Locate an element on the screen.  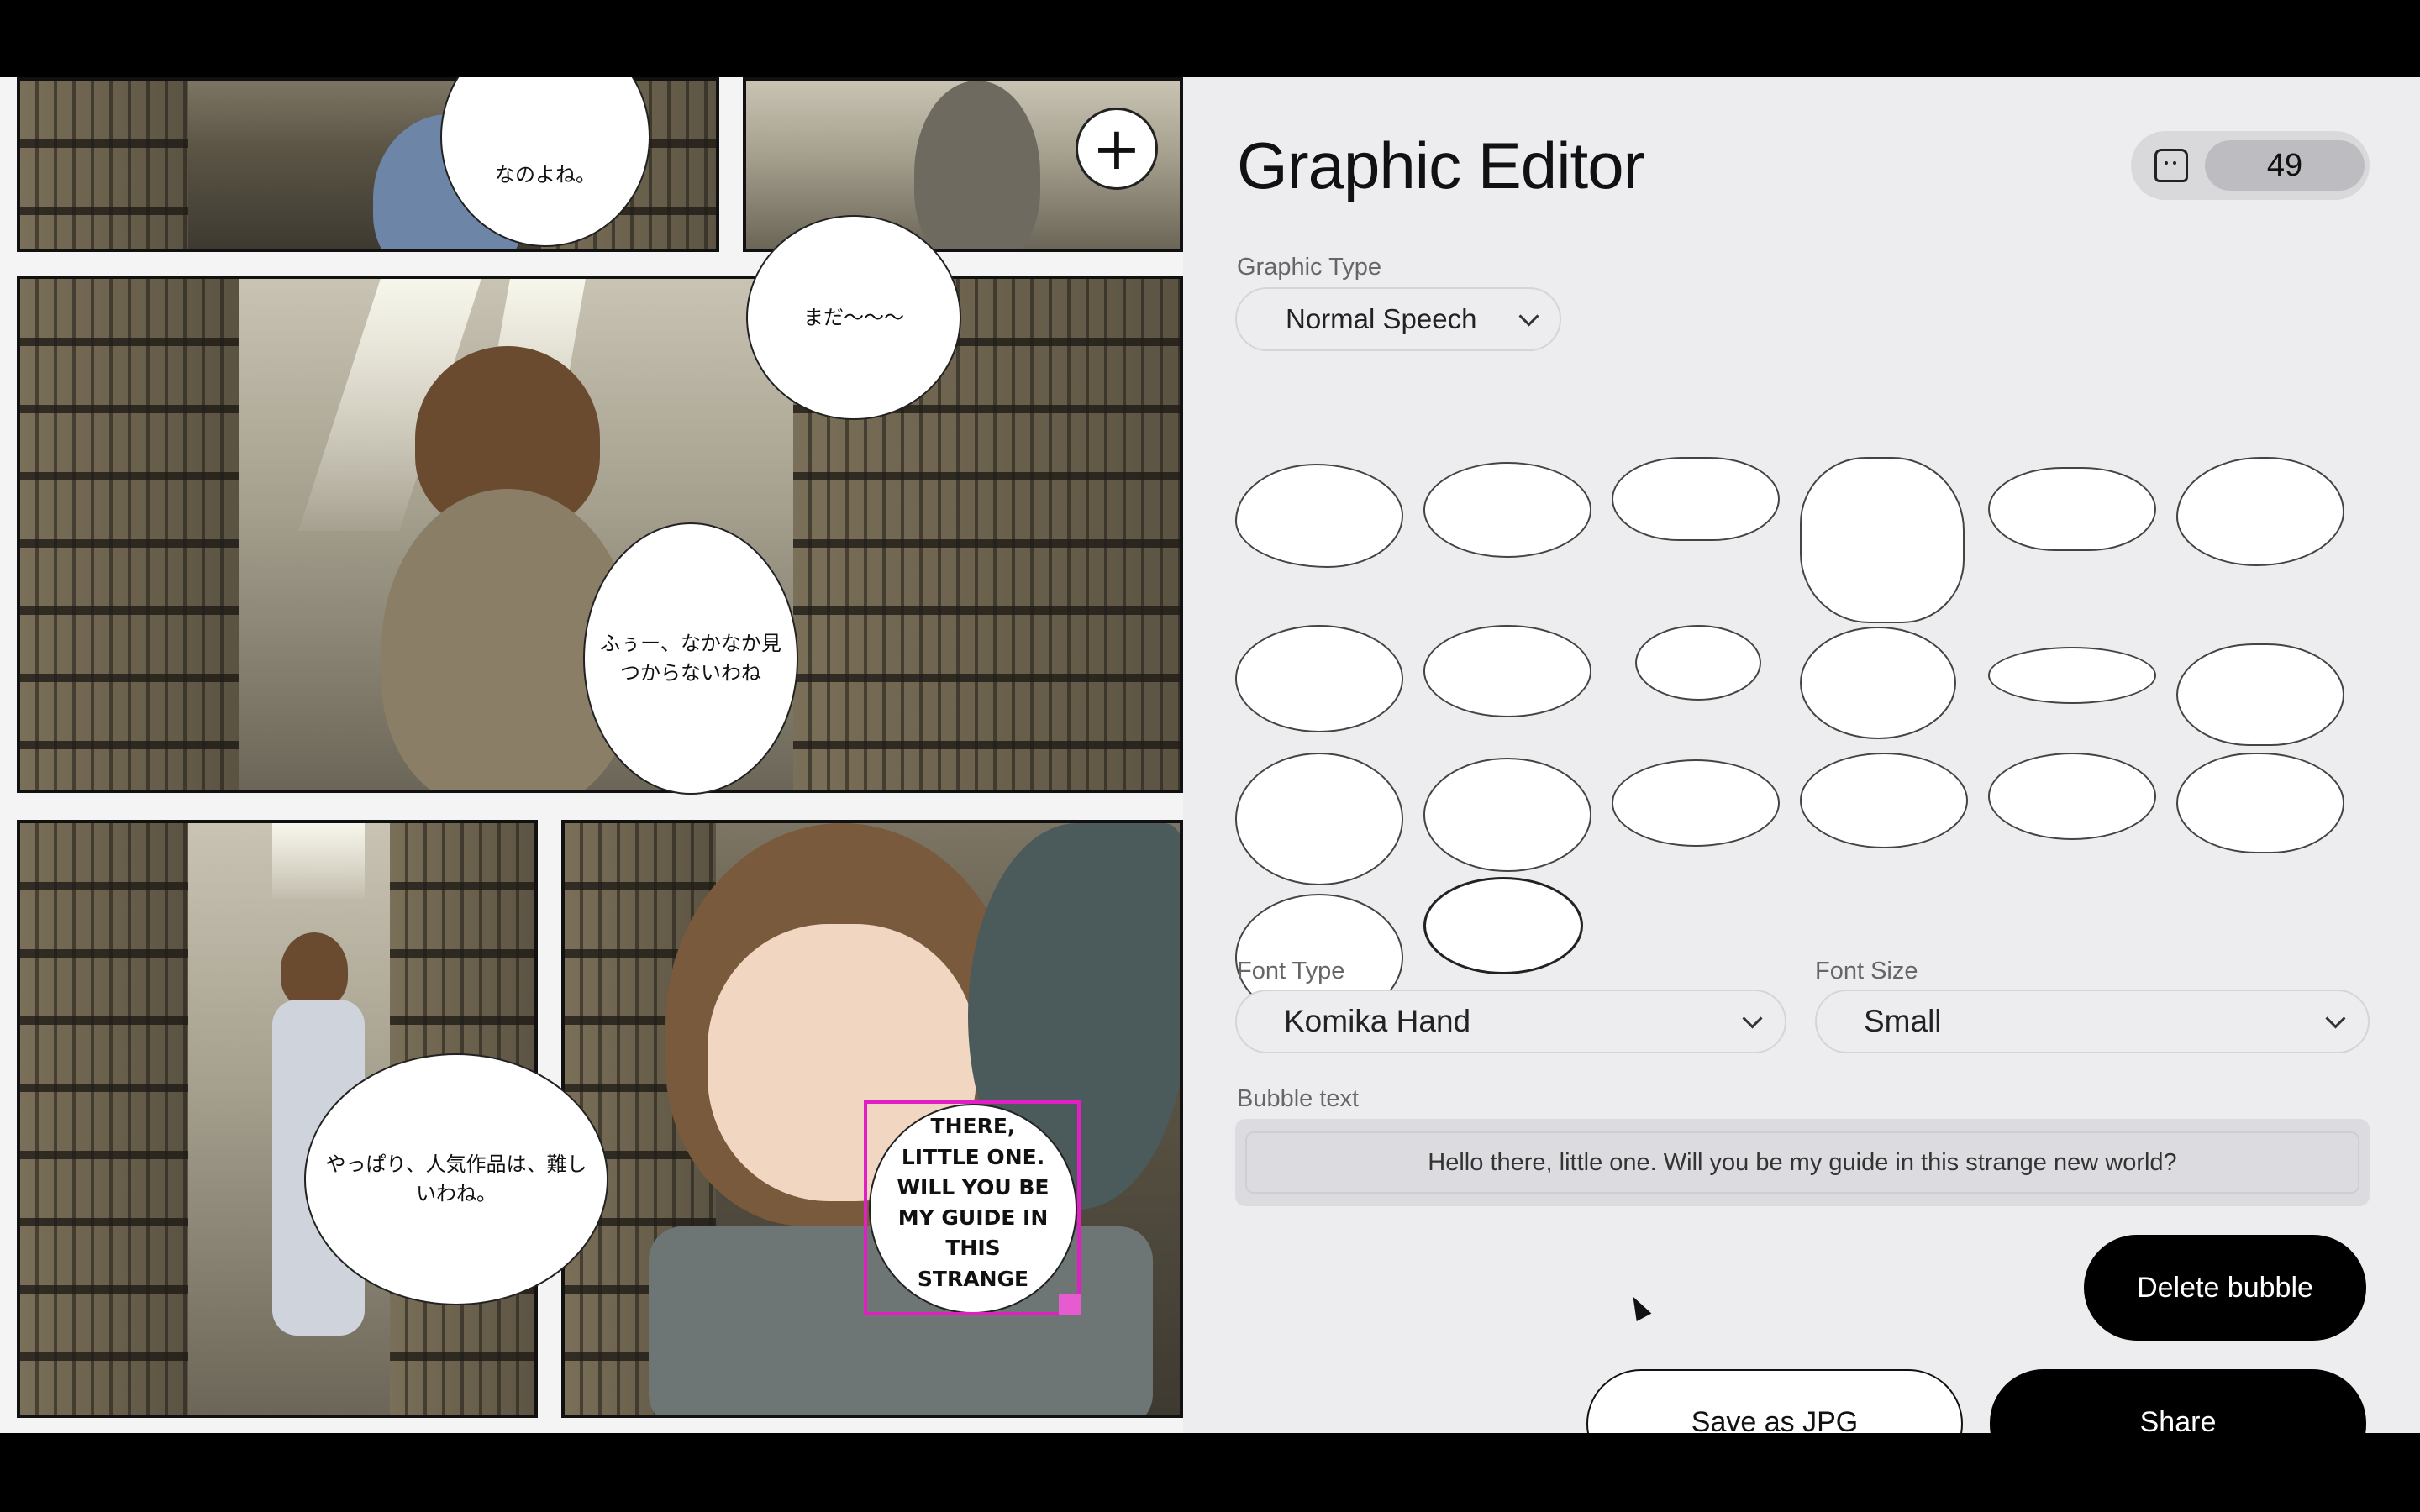
graphic-type-label: Graphic Type is located at coordinates (1309, 267).